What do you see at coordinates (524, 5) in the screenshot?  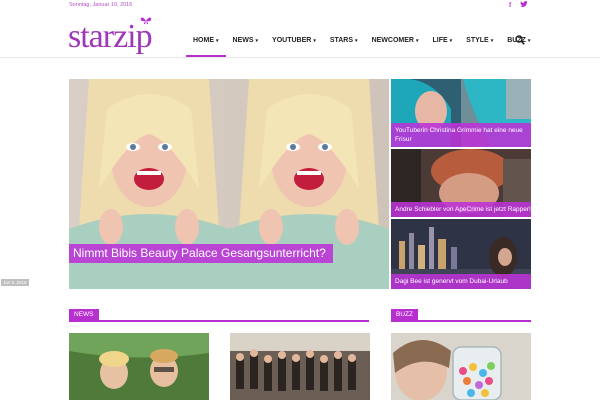 I see `twitter-icon` at bounding box center [524, 5].